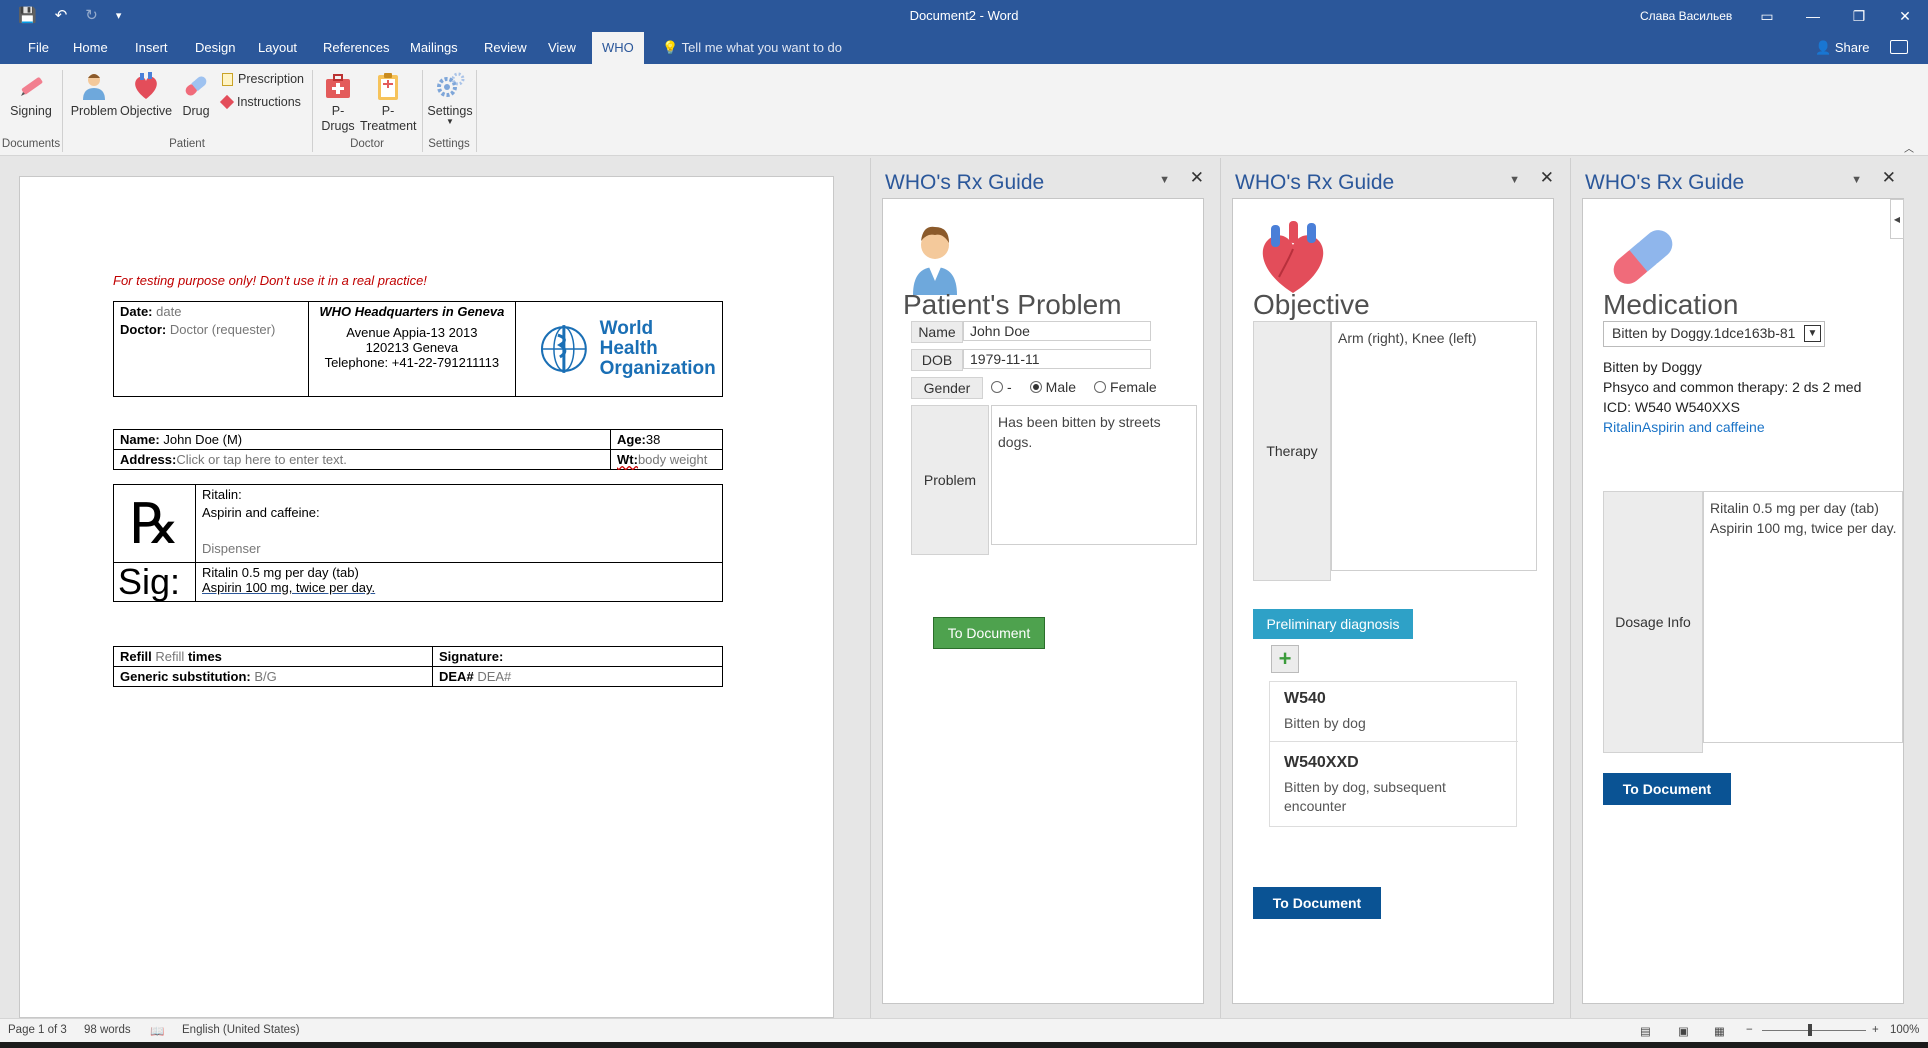 Image resolution: width=1928 pixels, height=1048 pixels. What do you see at coordinates (136, 311) in the screenshot?
I see `date-label: Date:` at bounding box center [136, 311].